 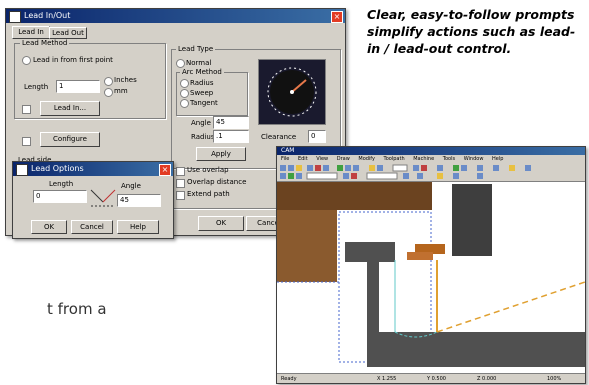 I want to click on app-icon, so click(x=15, y=17).